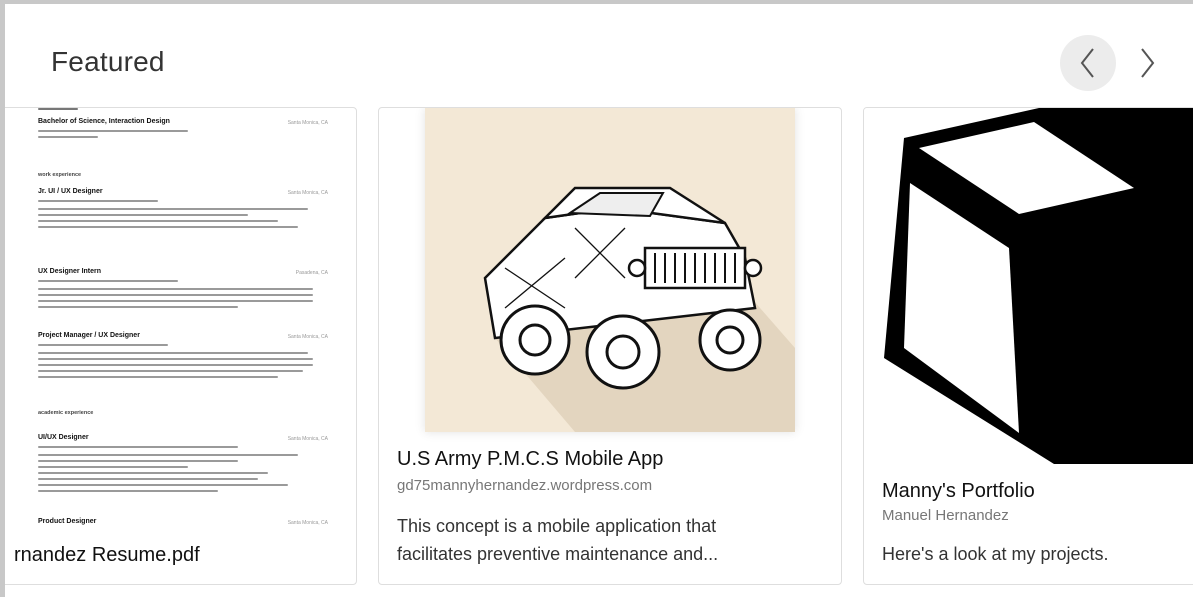 The image size is (1193, 597). I want to click on chevron-right-icon, so click(1148, 63).